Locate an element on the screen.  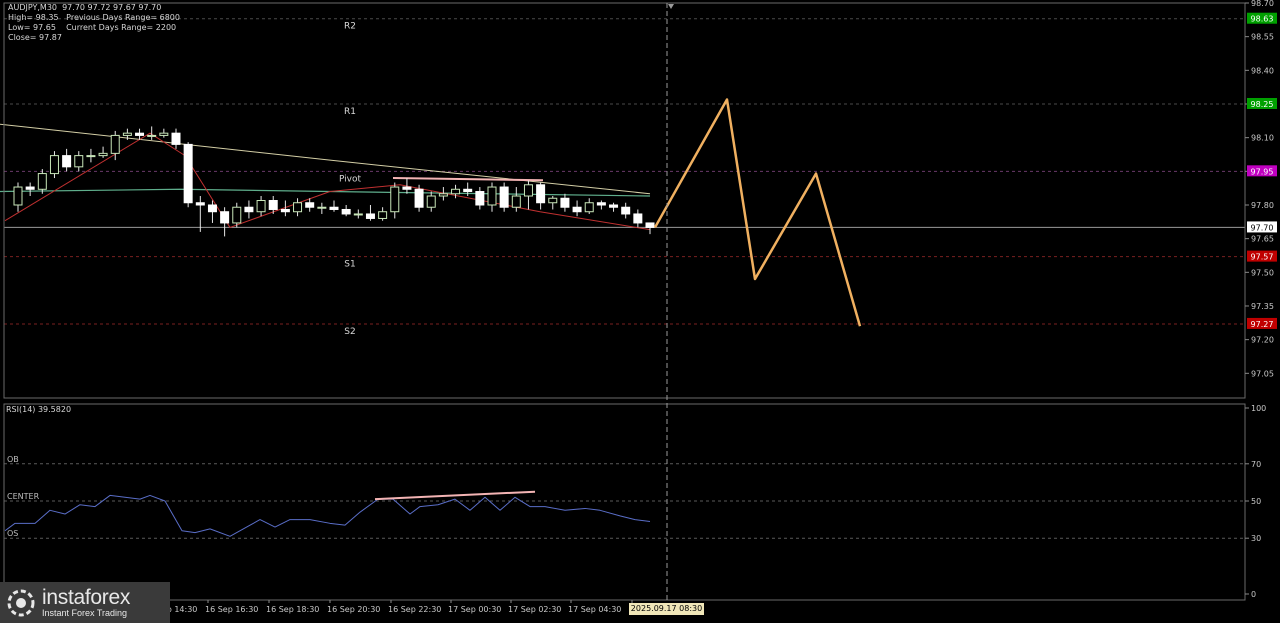
rsi-divergence-line is located at coordinates (455, 495).